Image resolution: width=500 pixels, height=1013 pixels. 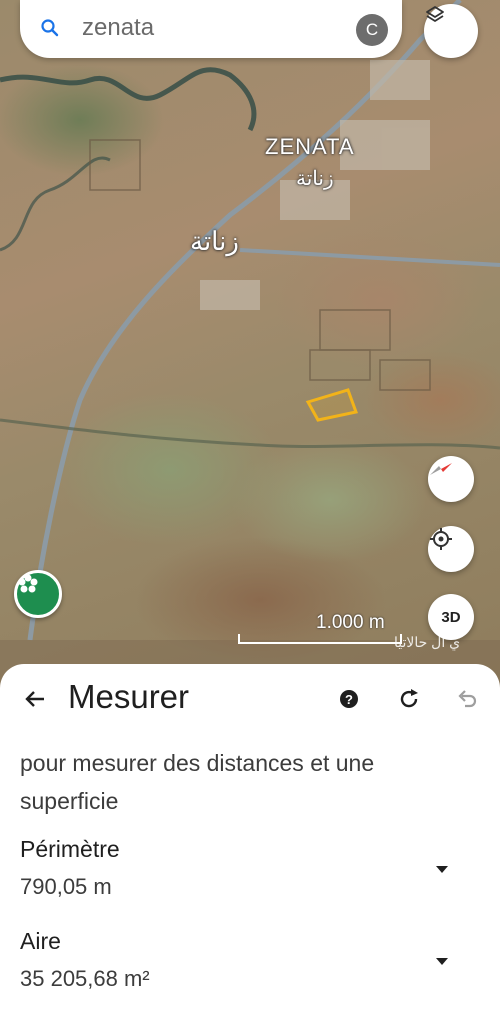 What do you see at coordinates (250, 876) in the screenshot?
I see `perimeter-row: Périmètre 790,05 m` at bounding box center [250, 876].